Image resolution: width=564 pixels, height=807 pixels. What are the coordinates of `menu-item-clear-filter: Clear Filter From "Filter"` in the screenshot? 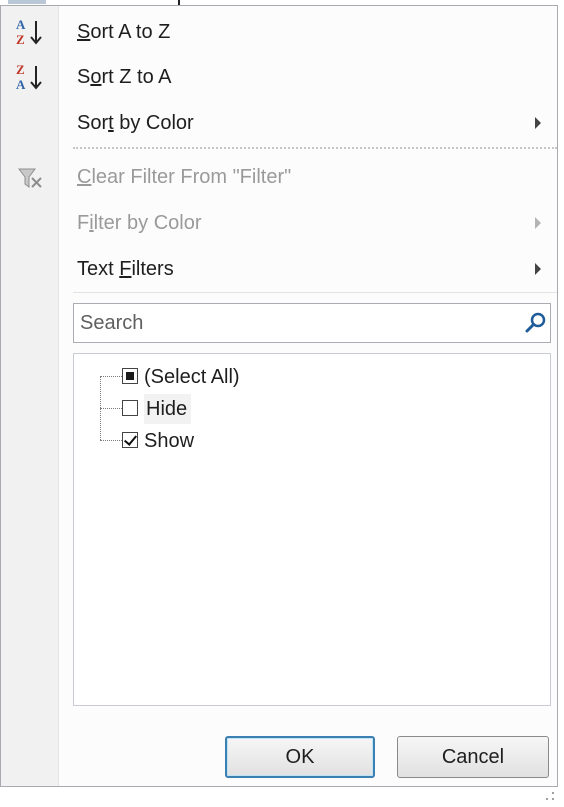 It's located at (279, 177).